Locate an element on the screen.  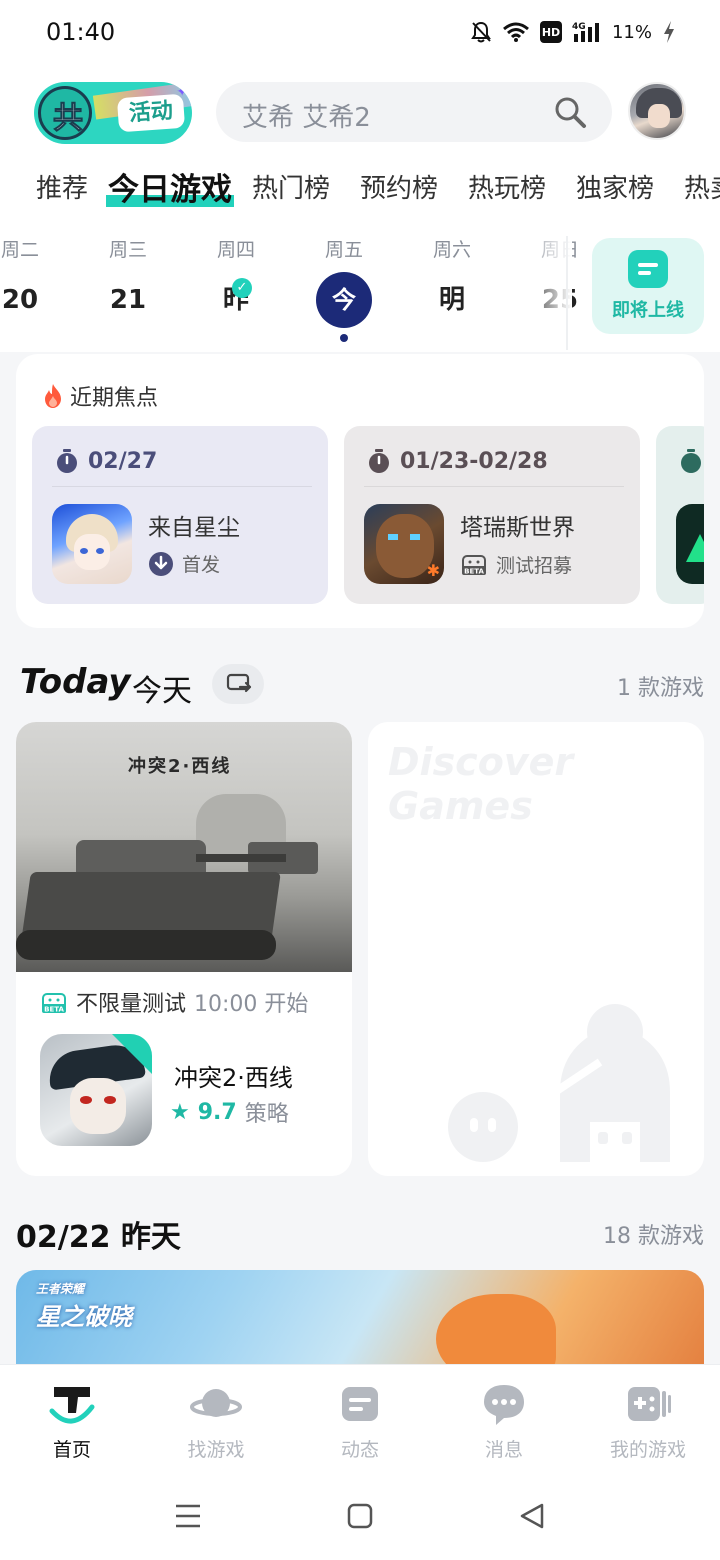
divider is located at coordinates (494, 486).